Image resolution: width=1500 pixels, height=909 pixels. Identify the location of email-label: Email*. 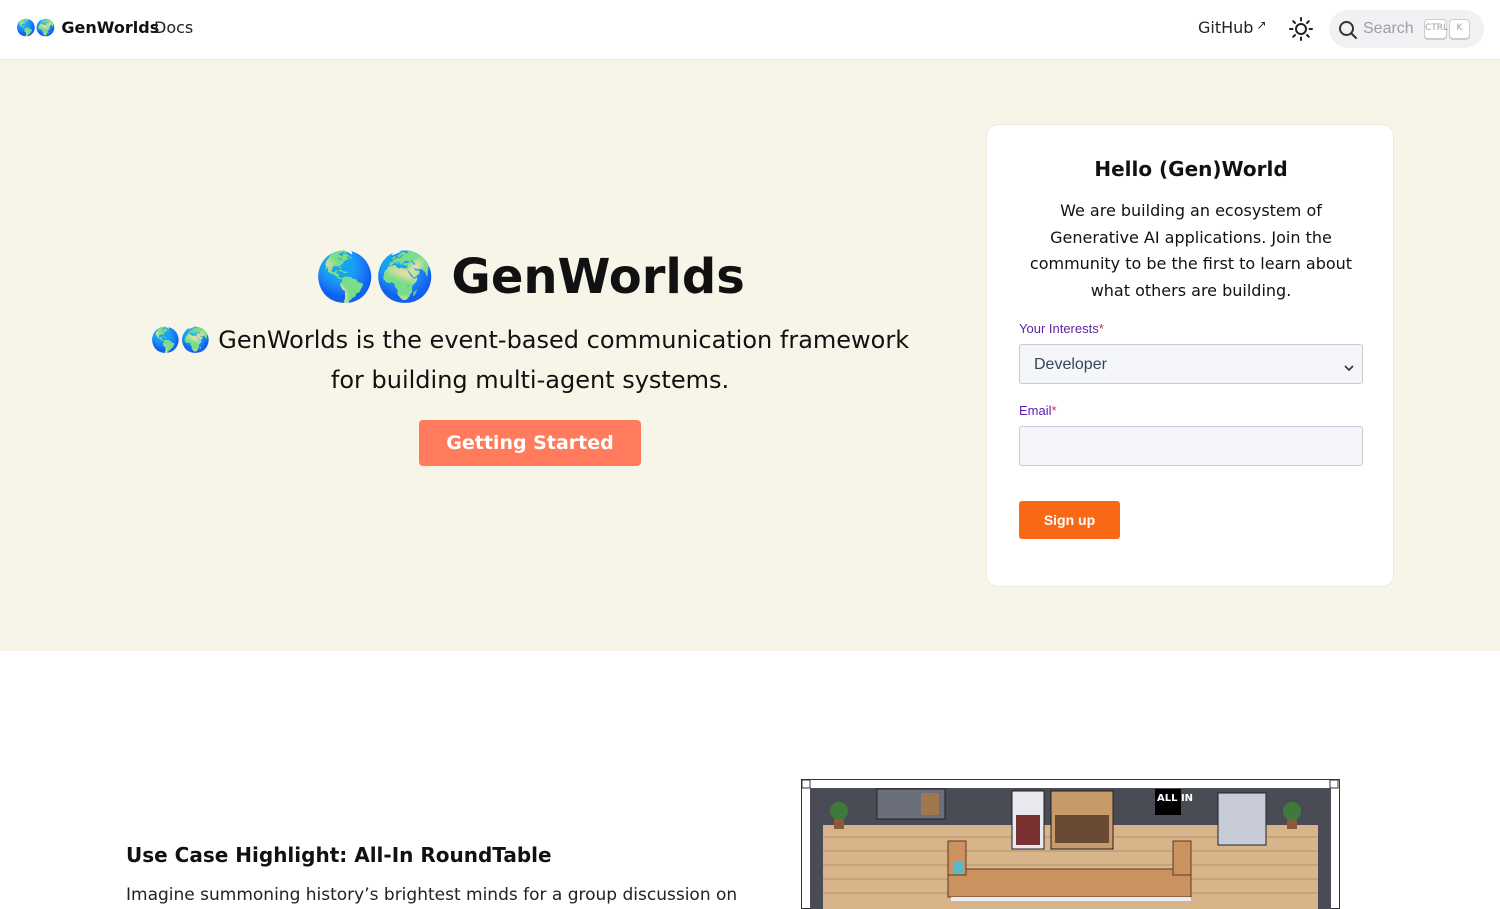
(1038, 410).